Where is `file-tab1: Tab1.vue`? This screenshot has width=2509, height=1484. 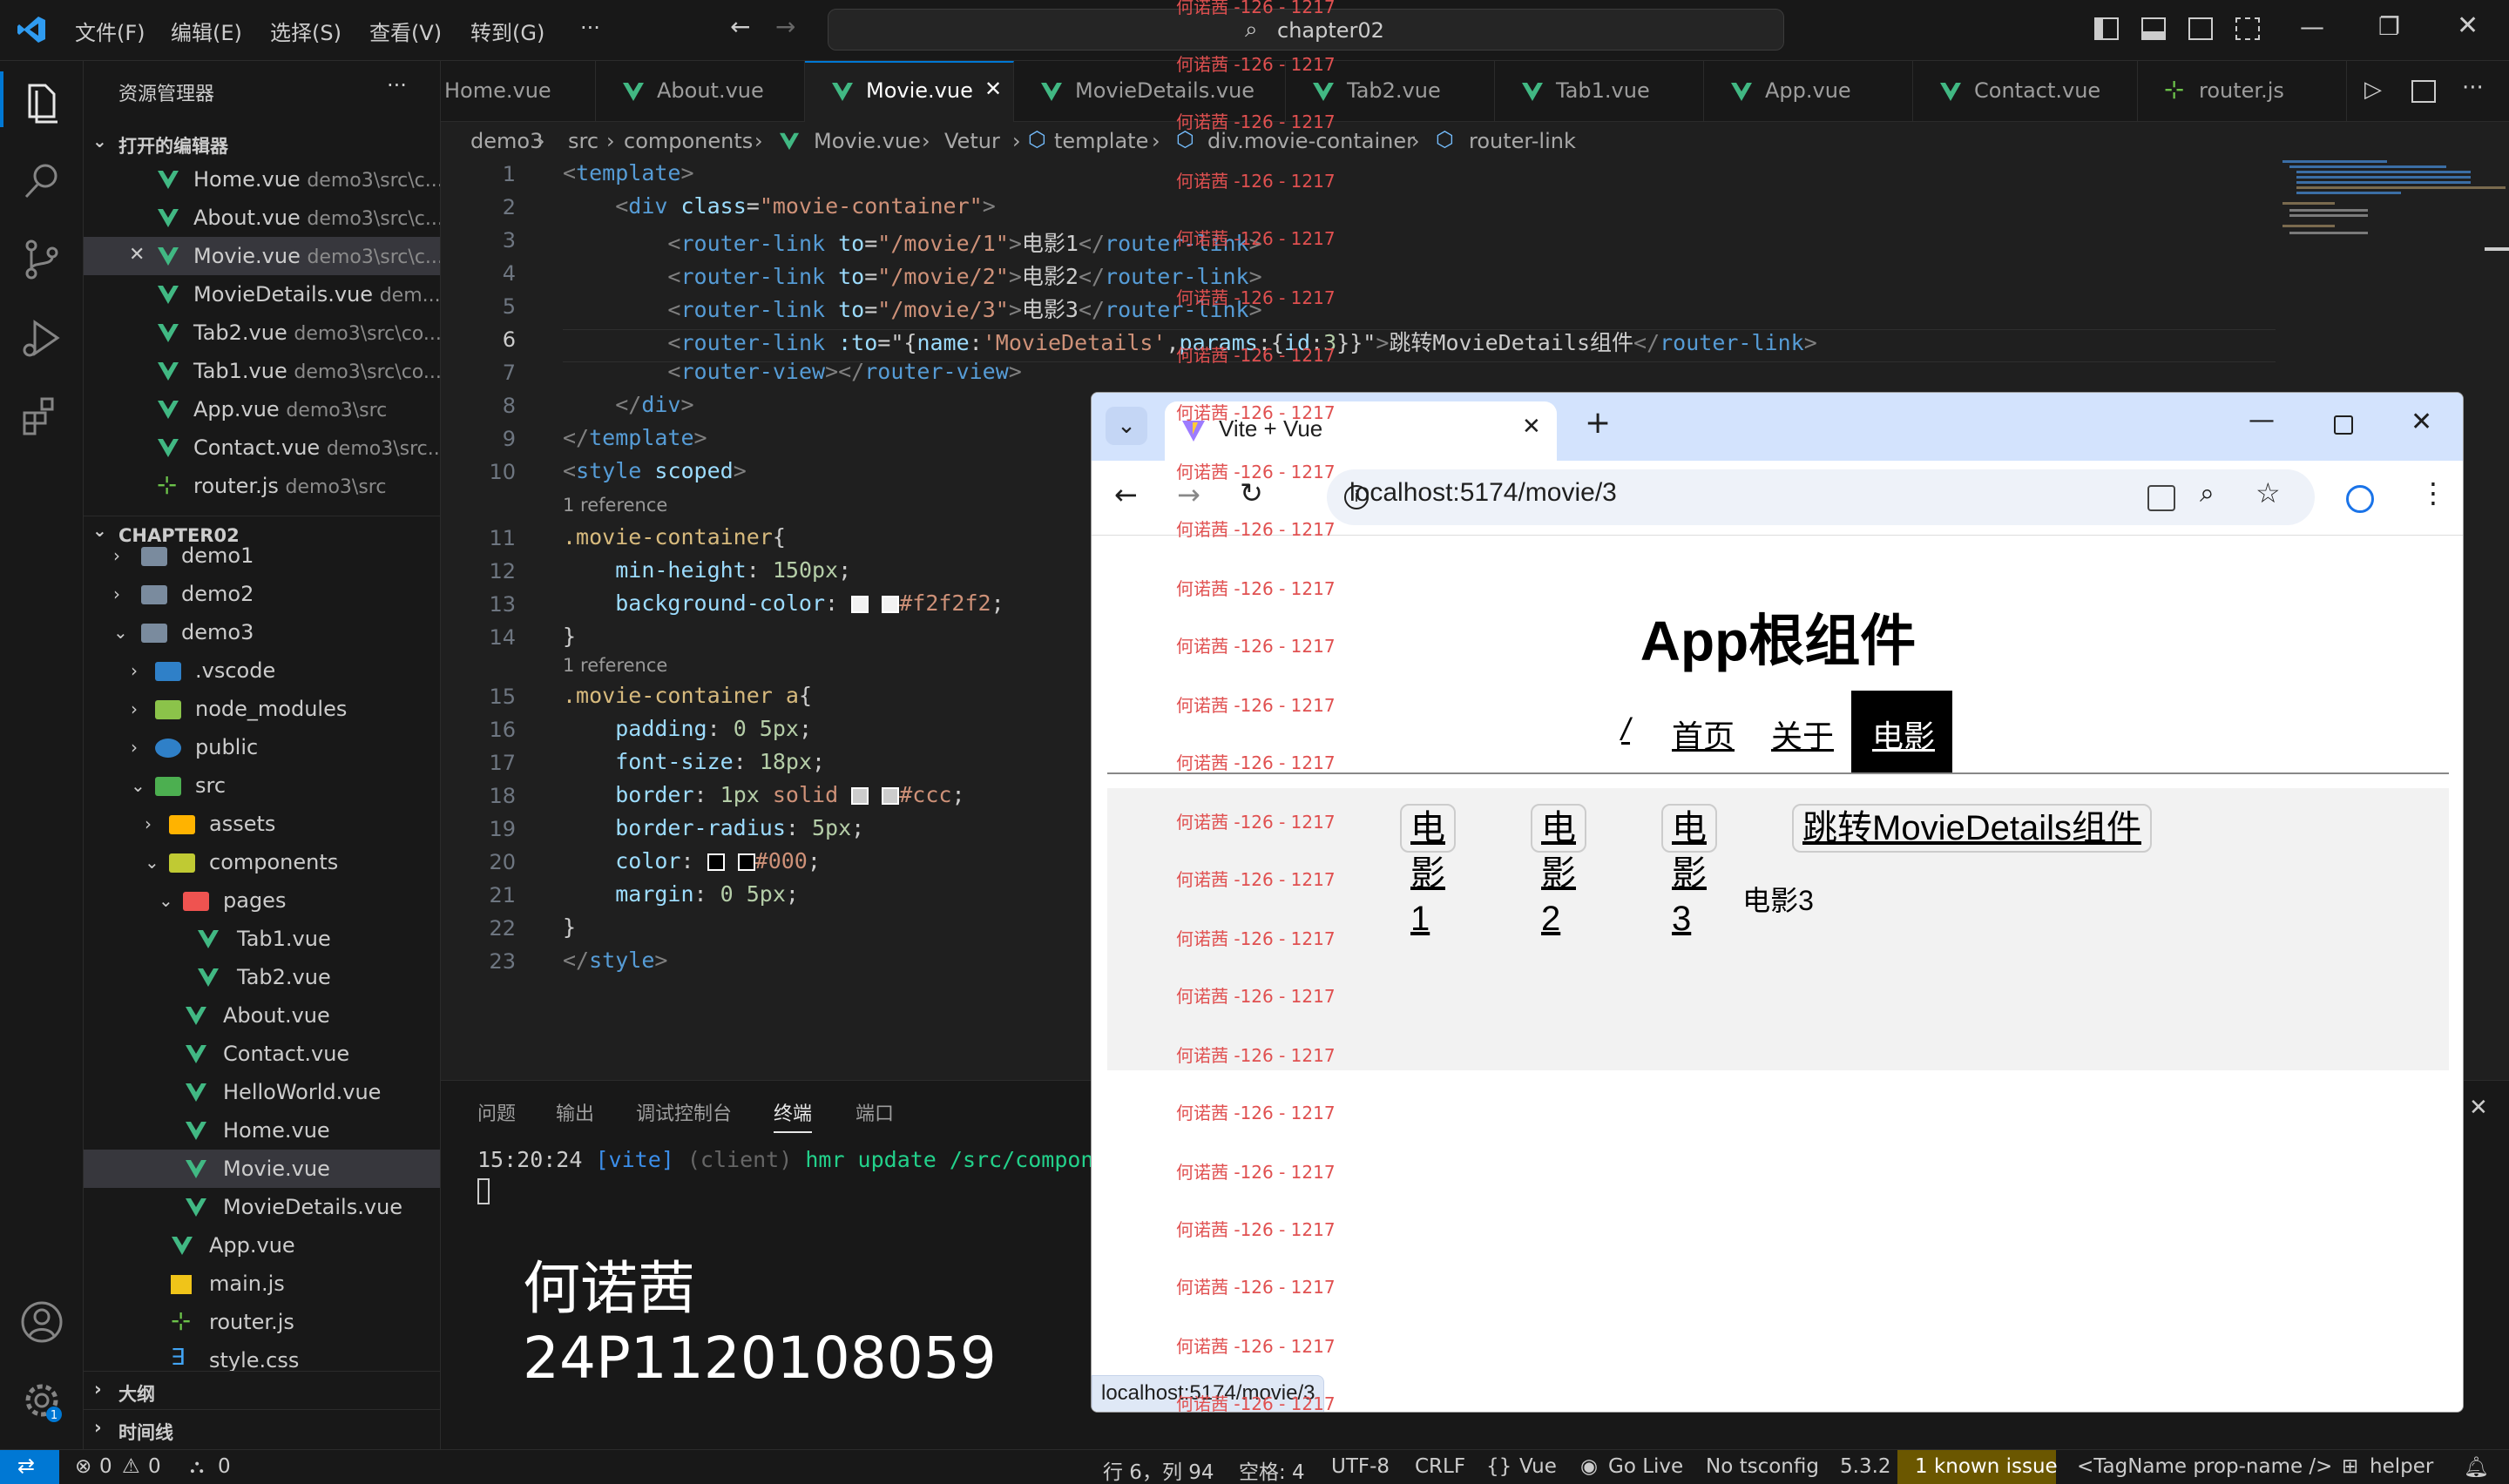
file-tab1: Tab1.vue is located at coordinates (262, 939).